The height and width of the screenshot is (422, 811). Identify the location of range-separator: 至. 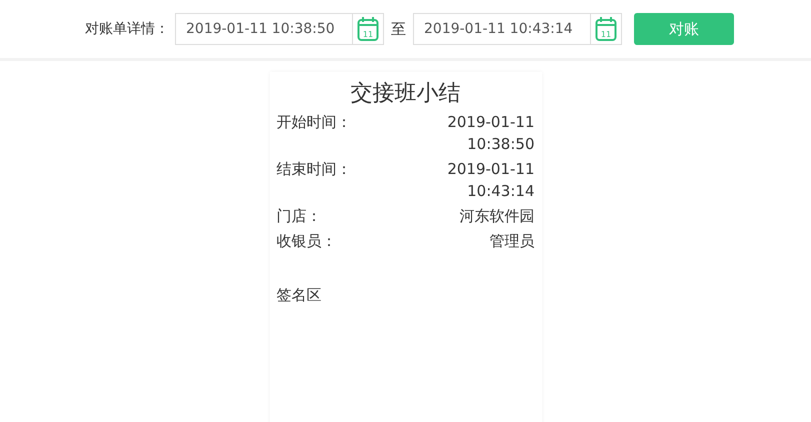
(398, 29).